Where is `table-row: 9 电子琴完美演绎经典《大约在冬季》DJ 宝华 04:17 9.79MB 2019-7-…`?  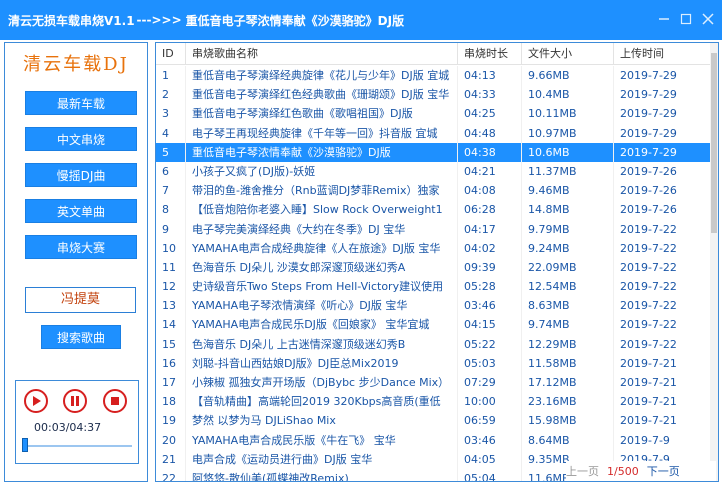
table-row: 9 电子琴完美演绎经典《大约在冬季》DJ 宝华 04:17 9.79MB 2019-7-… is located at coordinates (433, 229).